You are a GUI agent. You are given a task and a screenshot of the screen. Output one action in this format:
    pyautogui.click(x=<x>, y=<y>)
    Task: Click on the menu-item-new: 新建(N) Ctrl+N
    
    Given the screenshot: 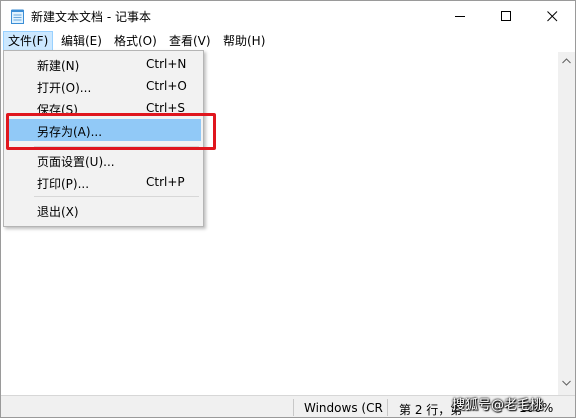 What is the action you would take?
    pyautogui.click(x=103, y=64)
    